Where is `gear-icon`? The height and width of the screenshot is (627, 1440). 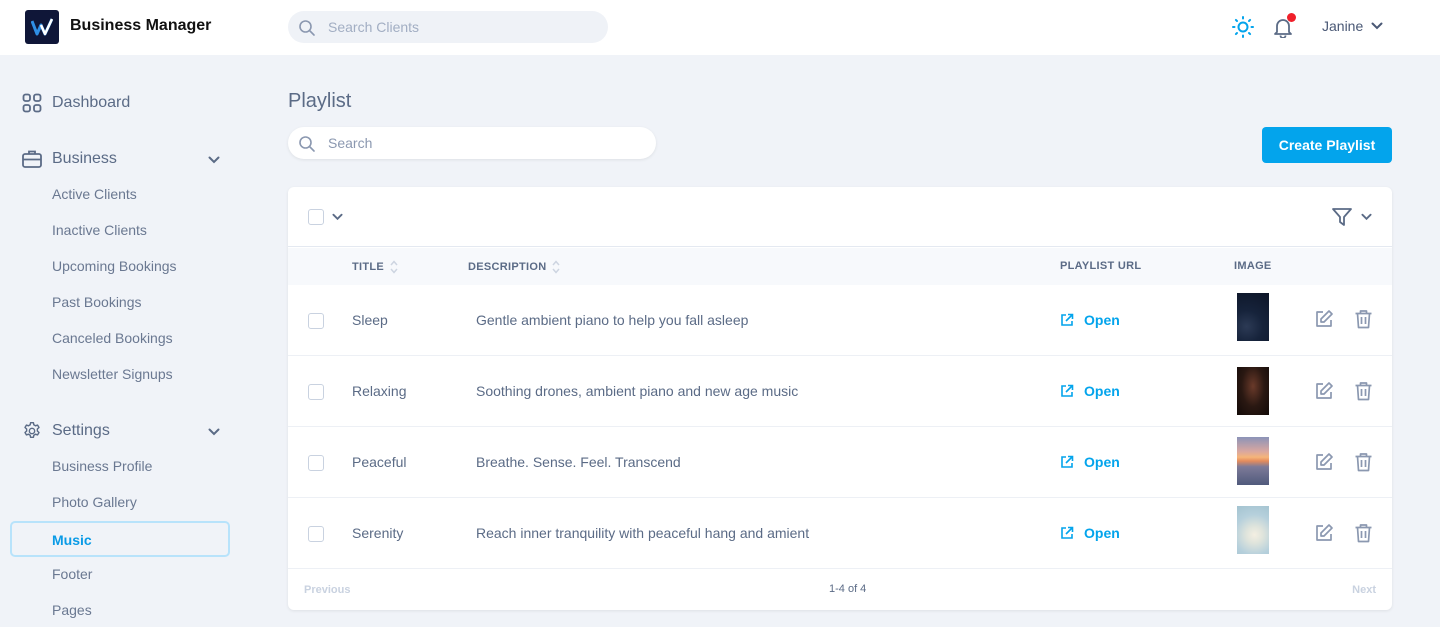
gear-icon is located at coordinates (32, 430).